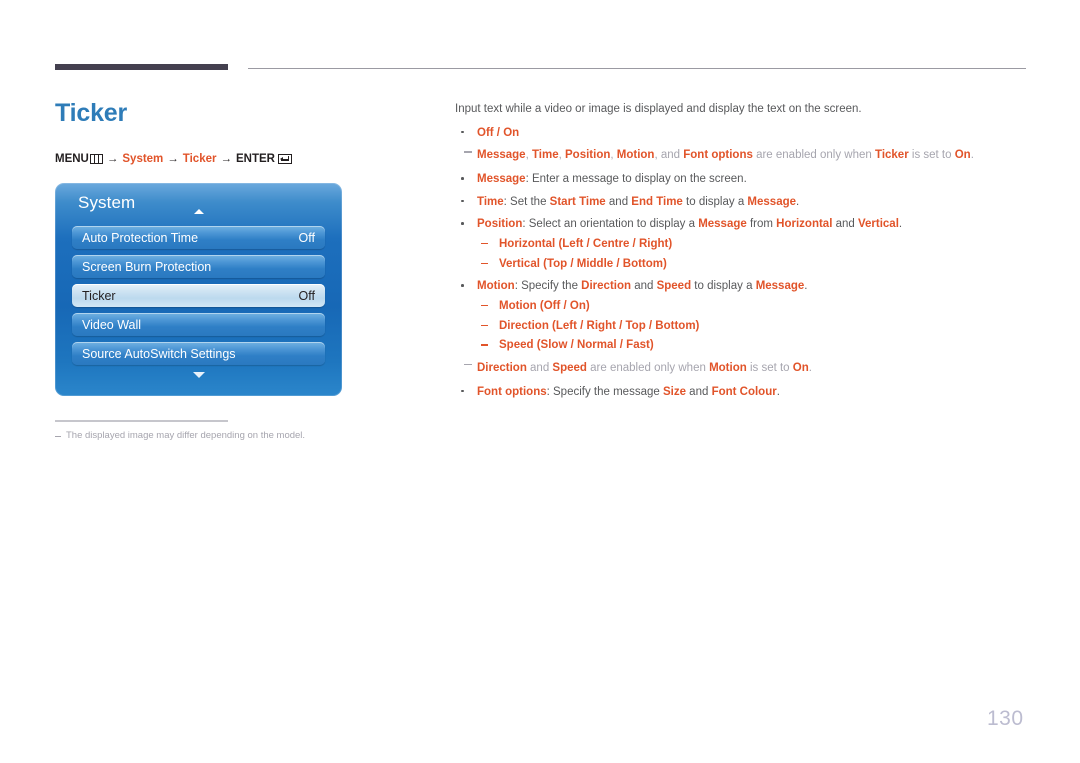 This screenshot has height=763, width=1080. I want to click on osd-row-selected: Ticker Off, so click(198, 295).